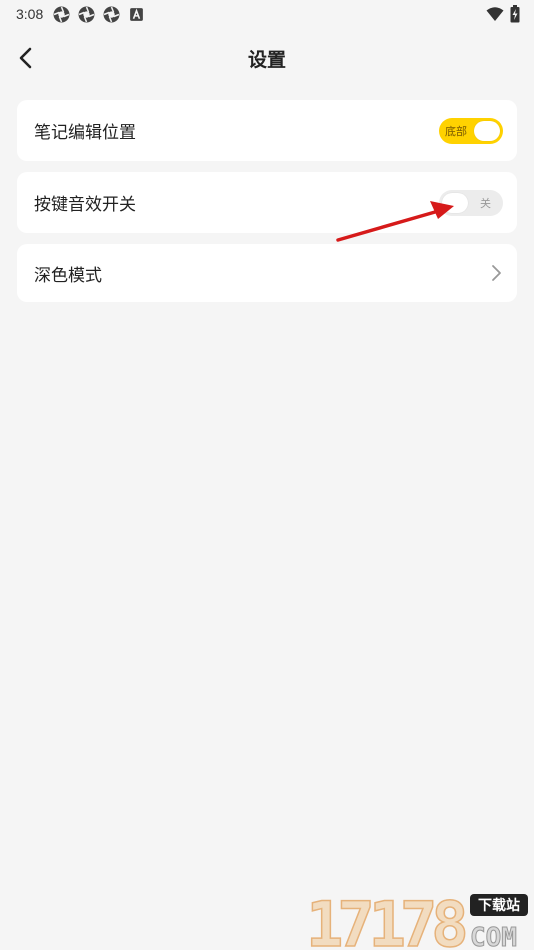 This screenshot has width=534, height=950. What do you see at coordinates (495, 14) in the screenshot?
I see `wifi-icon` at bounding box center [495, 14].